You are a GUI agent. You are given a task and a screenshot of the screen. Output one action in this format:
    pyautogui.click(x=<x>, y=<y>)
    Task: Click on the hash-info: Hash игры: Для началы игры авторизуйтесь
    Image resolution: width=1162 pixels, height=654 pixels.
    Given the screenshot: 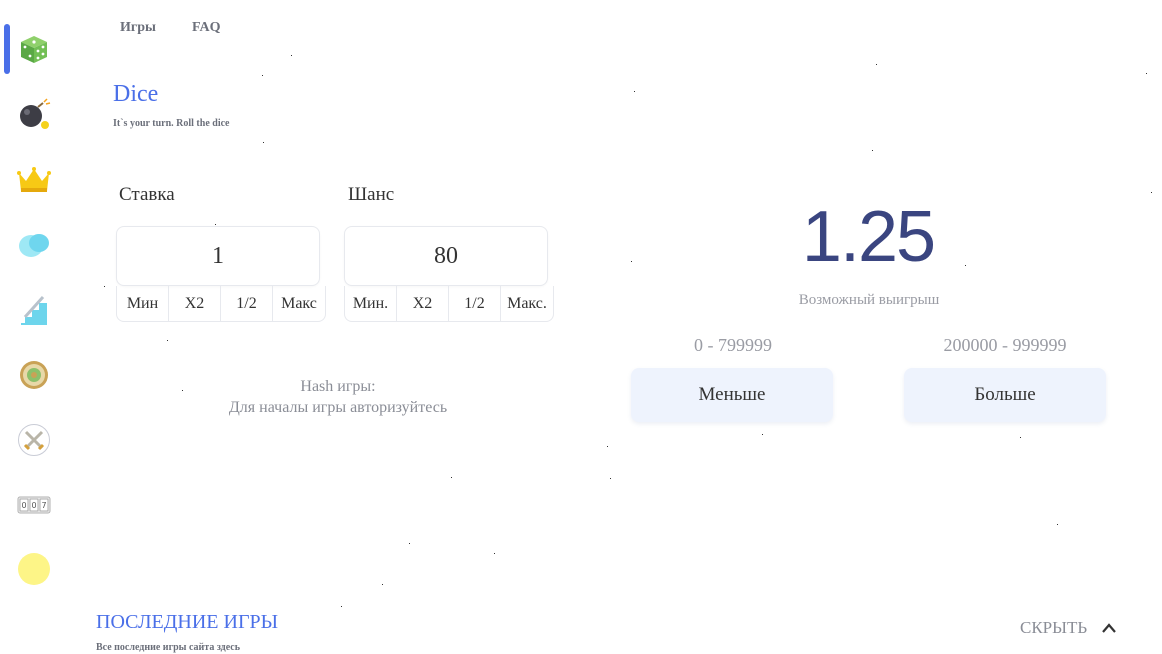 What is the action you would take?
    pyautogui.click(x=338, y=397)
    